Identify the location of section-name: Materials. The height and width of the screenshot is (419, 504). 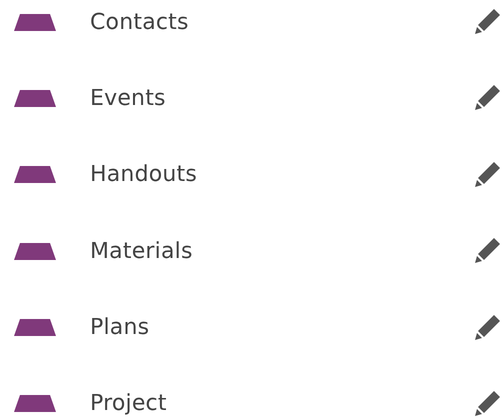
(281, 251).